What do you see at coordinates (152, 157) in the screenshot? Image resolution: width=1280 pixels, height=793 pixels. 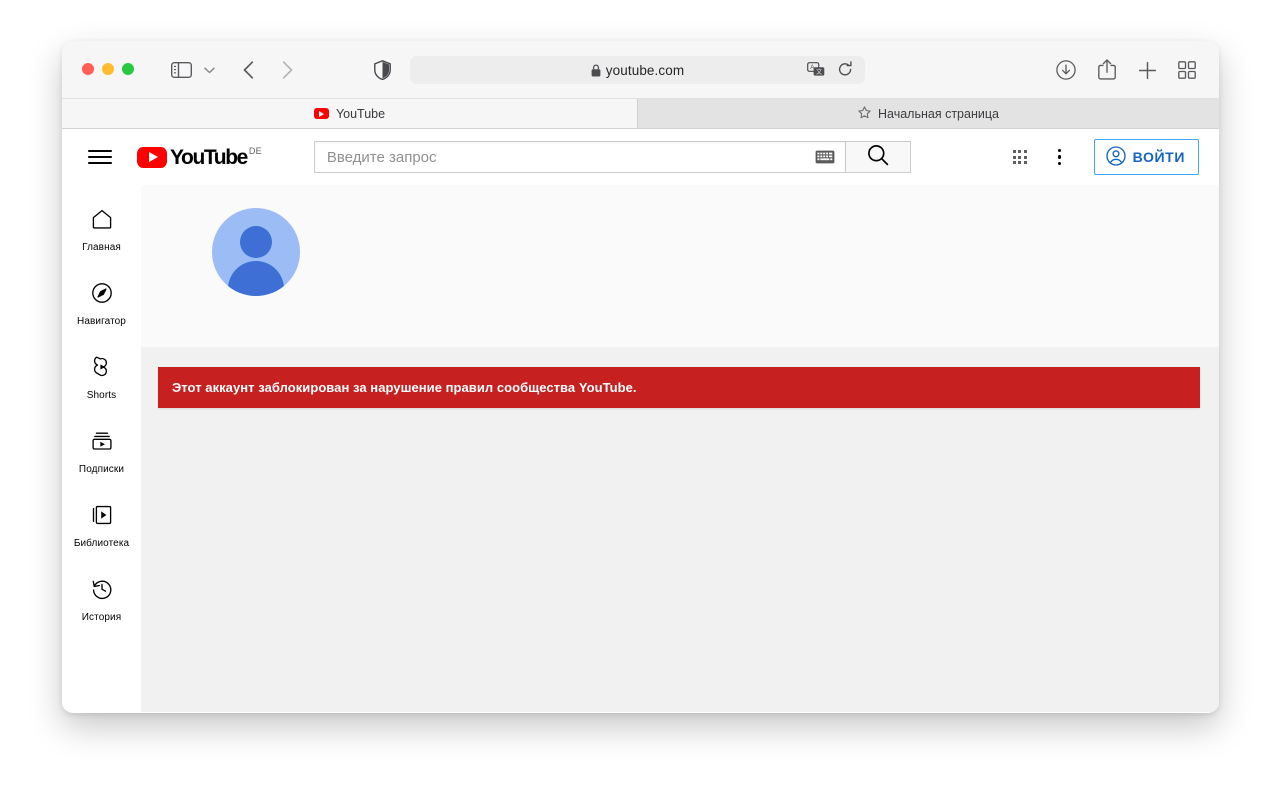 I see `youtube-play-icon` at bounding box center [152, 157].